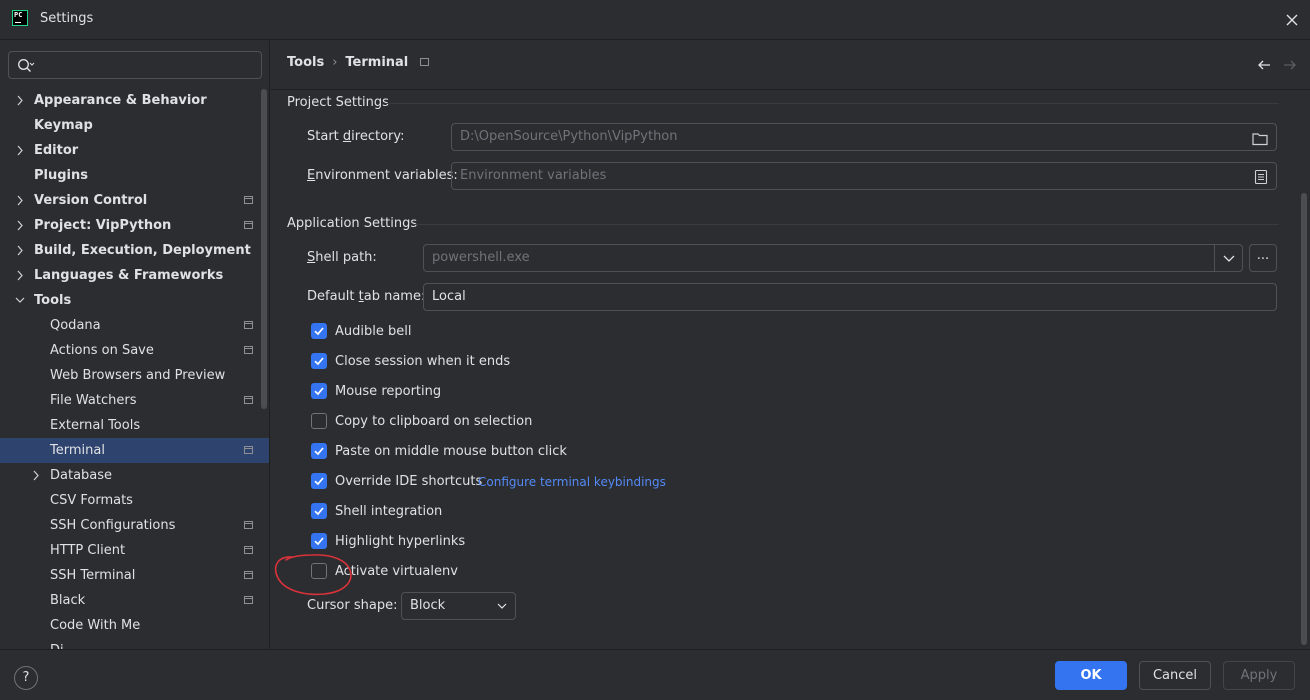  What do you see at coordinates (134, 600) in the screenshot?
I see `sidebar-item: Black` at bounding box center [134, 600].